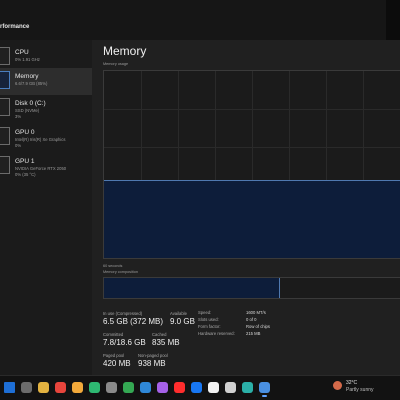  I want to click on form-factor-value: Row of chips, so click(258, 326).